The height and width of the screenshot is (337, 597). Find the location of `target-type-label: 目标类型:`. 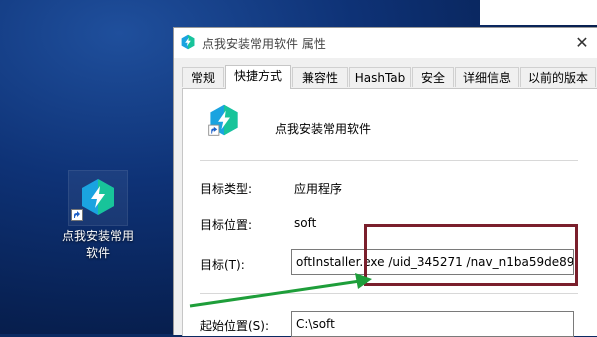

target-type-label: 目标类型: is located at coordinates (226, 189).